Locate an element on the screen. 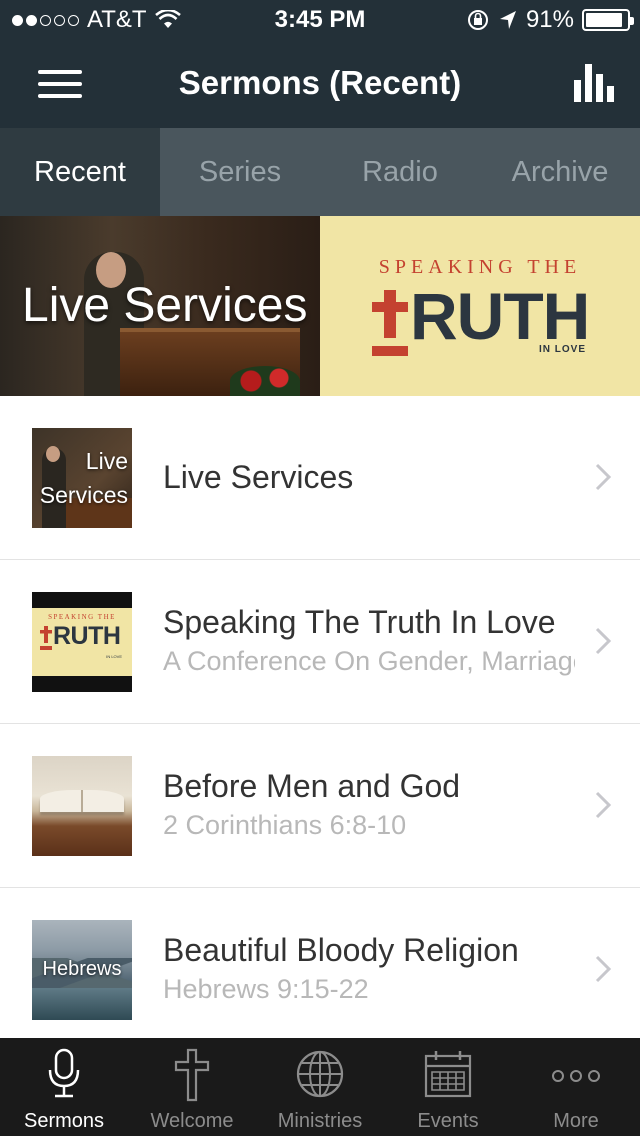 The image size is (640, 1136). thumbnail-sub-text: IN LOVE is located at coordinates (114, 656).